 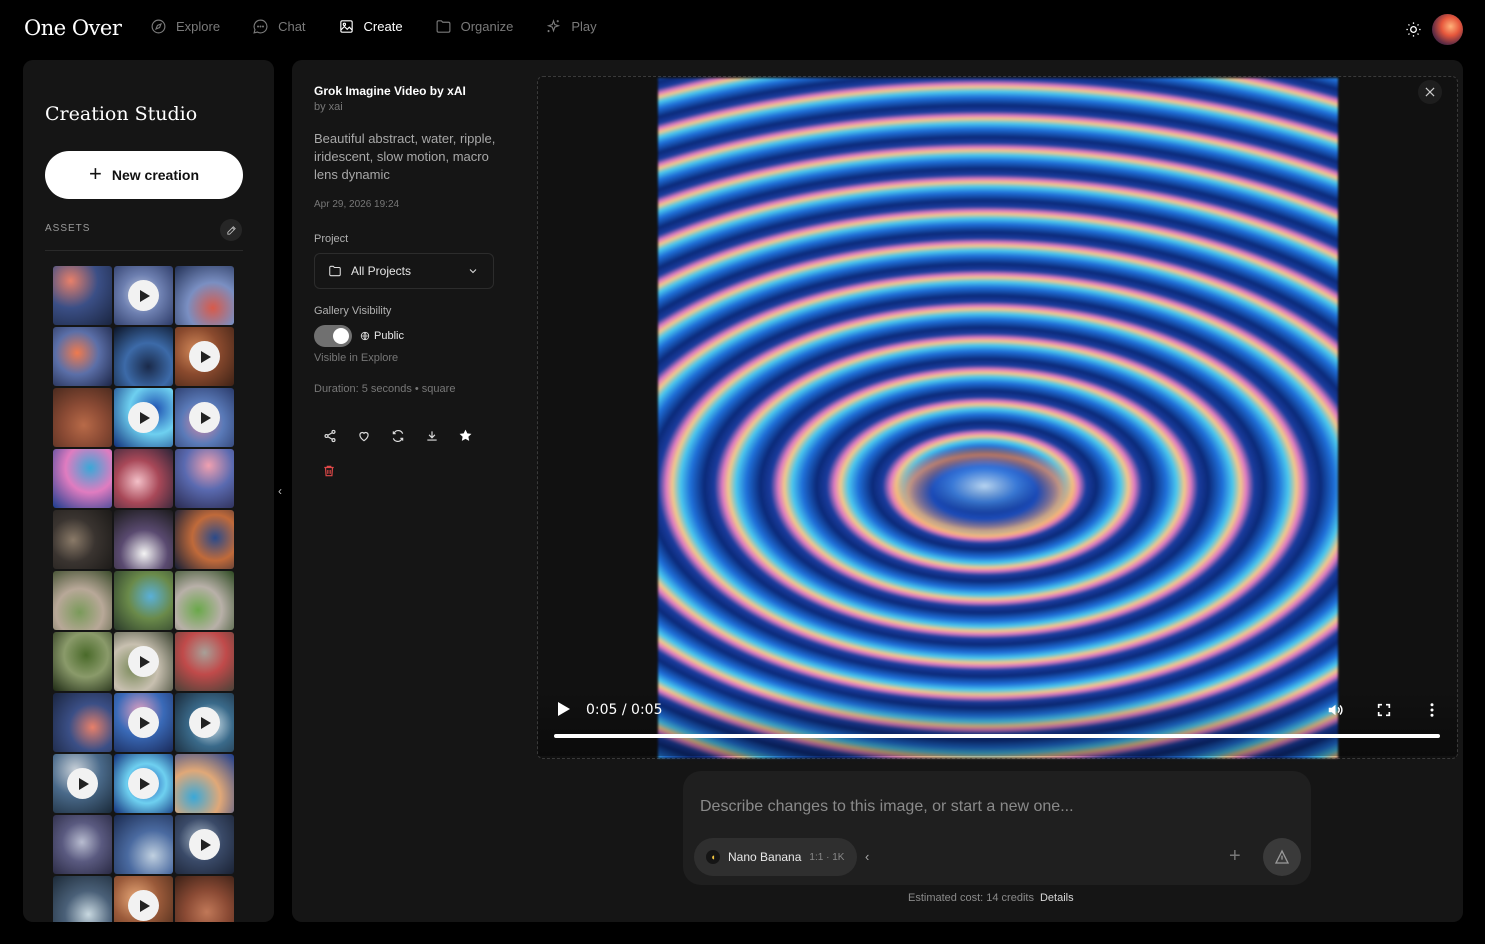 I want to click on edit-icon, so click(x=231, y=230).